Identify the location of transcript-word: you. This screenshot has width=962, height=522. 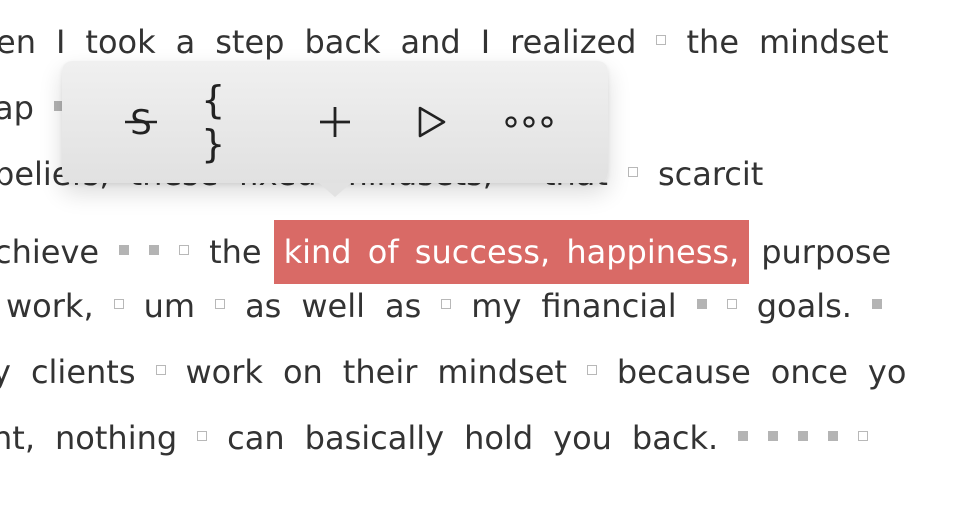
(582, 438).